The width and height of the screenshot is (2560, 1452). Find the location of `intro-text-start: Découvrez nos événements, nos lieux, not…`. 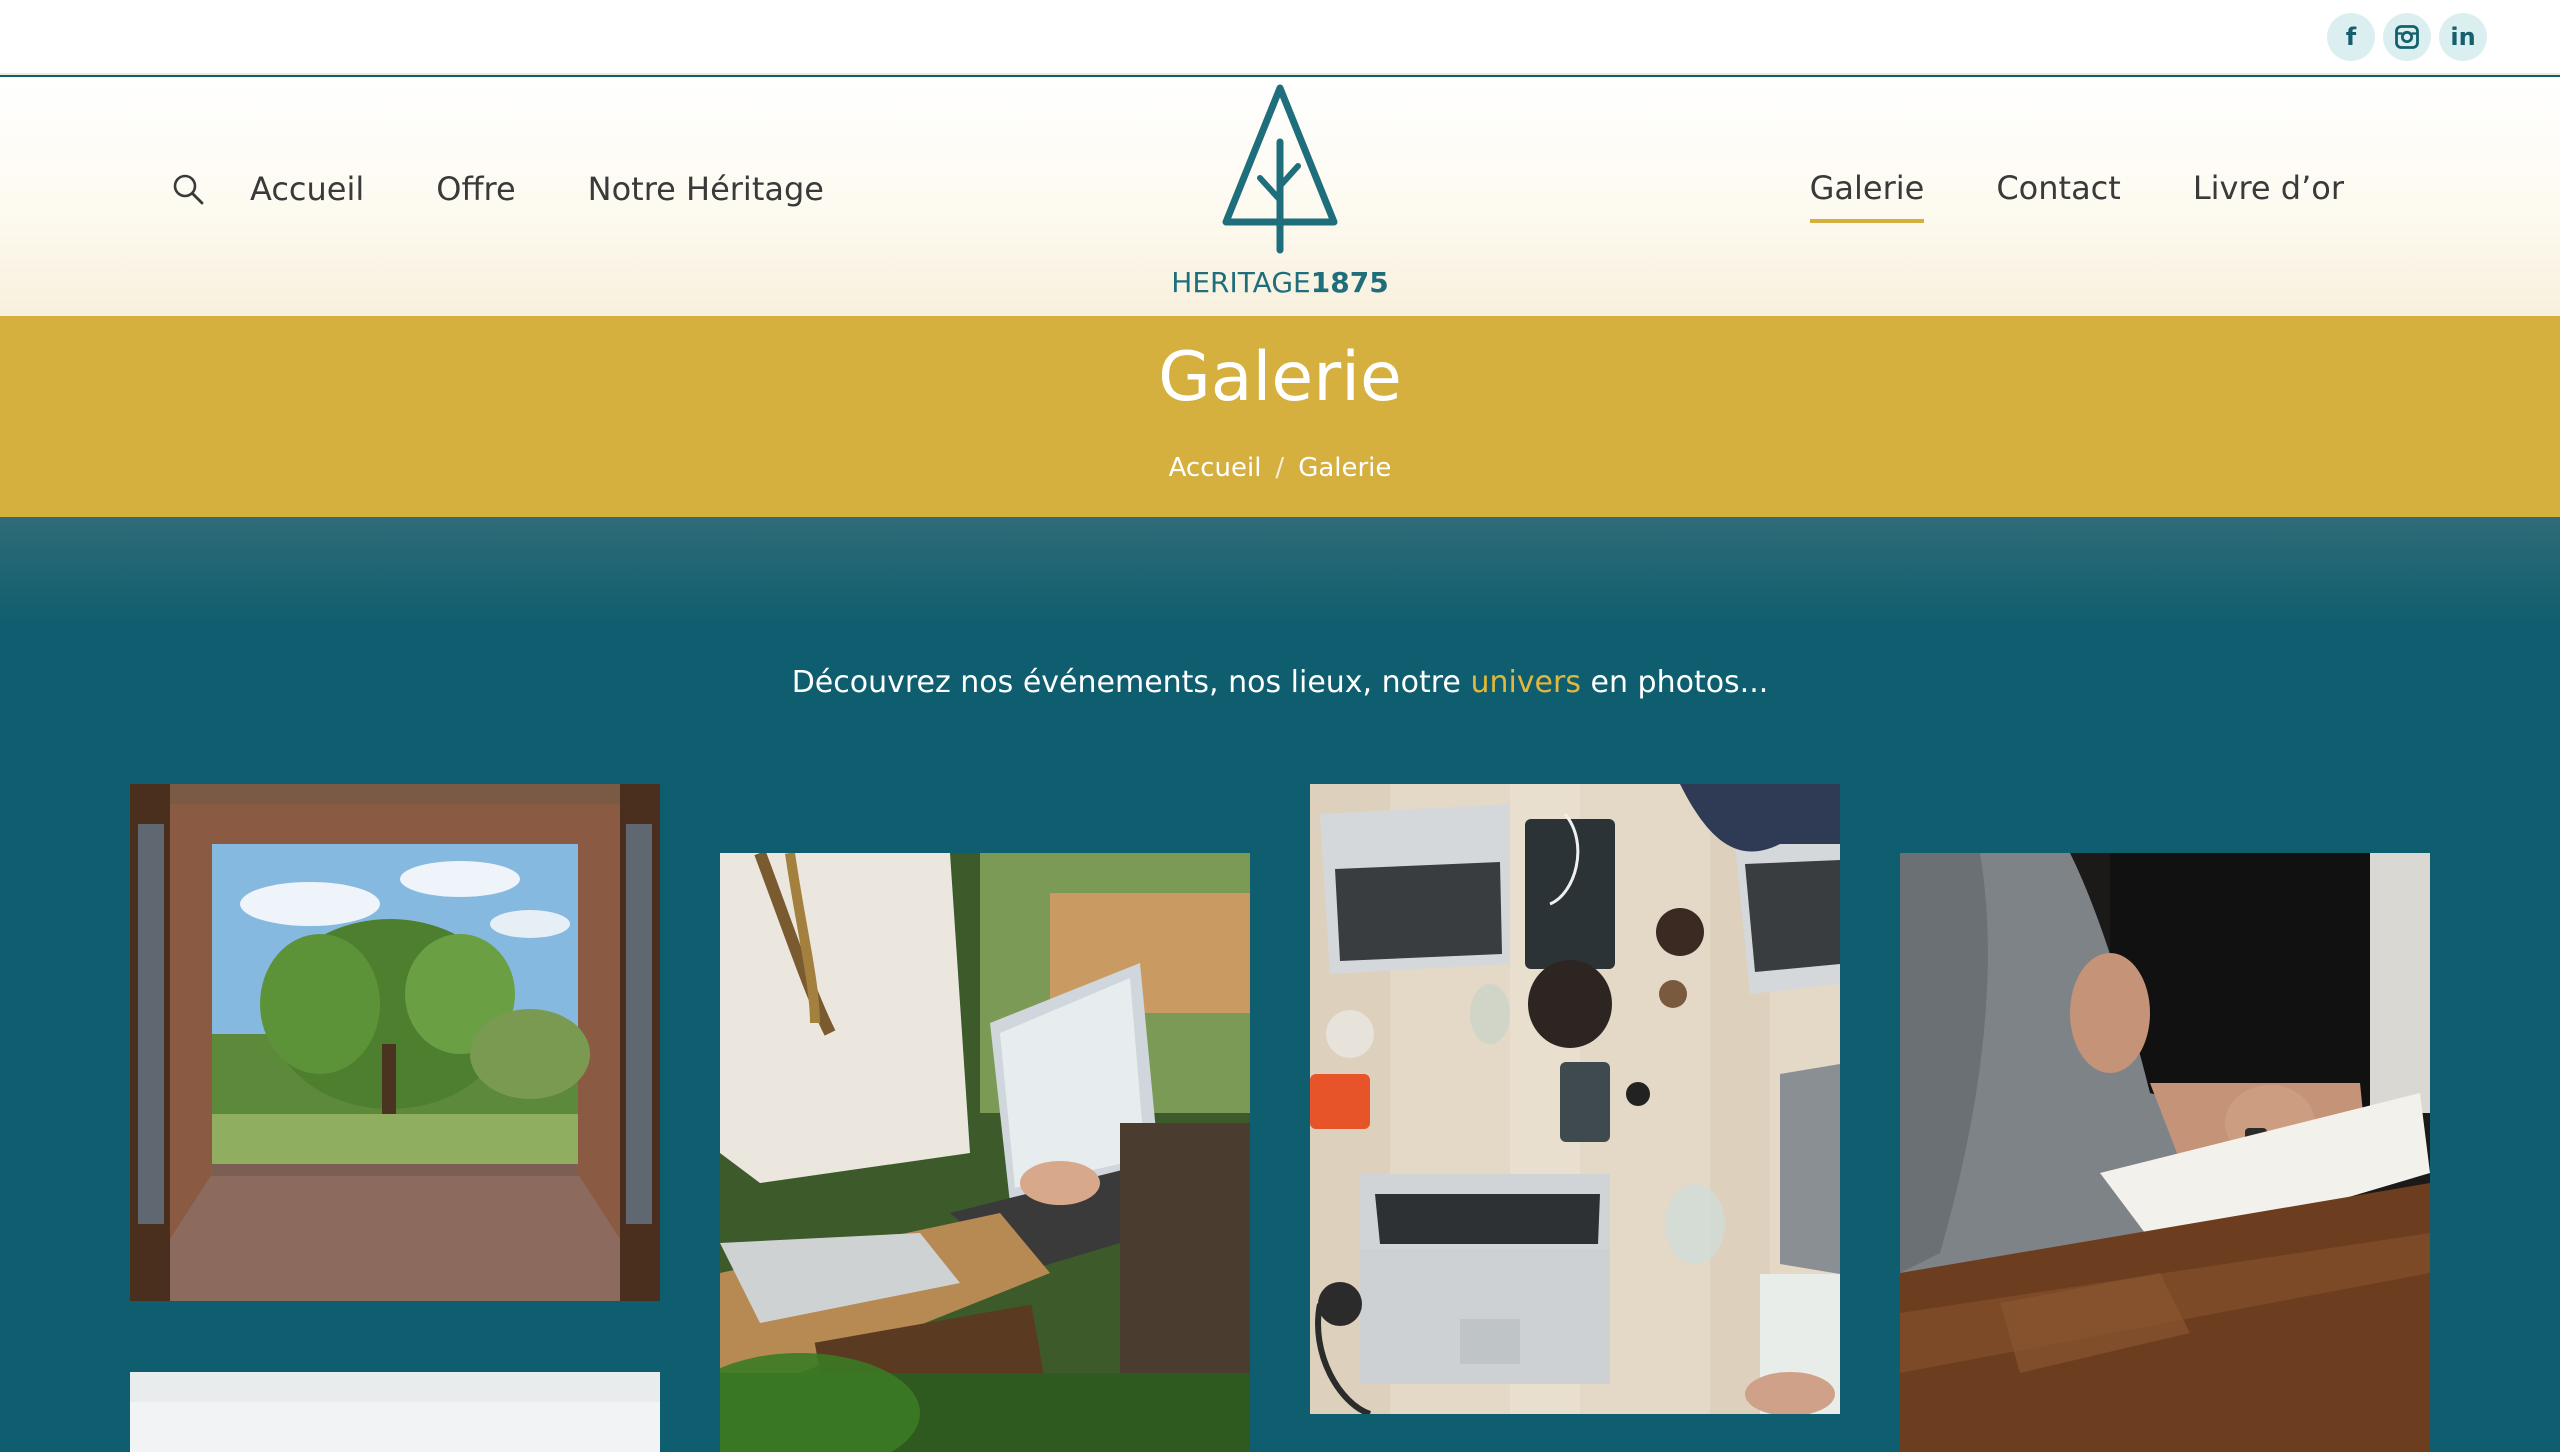

intro-text-start: Découvrez nos événements, nos lieux, not… is located at coordinates (1131, 682).